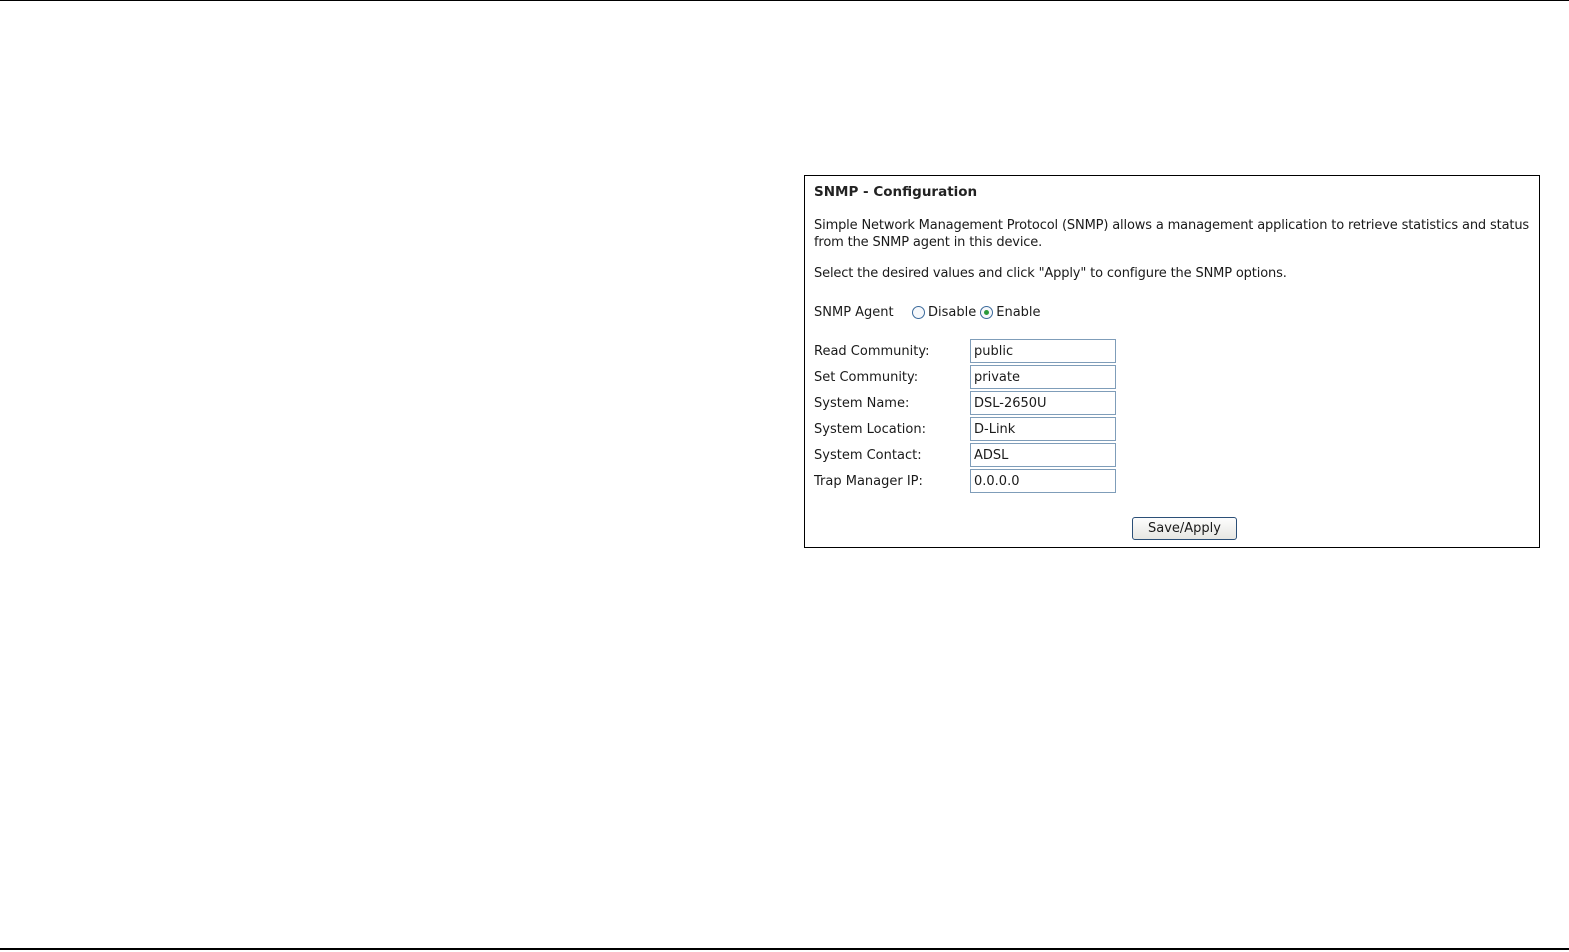  Describe the element at coordinates (965, 377) in the screenshot. I see `set-community-row: Set Community:` at that location.